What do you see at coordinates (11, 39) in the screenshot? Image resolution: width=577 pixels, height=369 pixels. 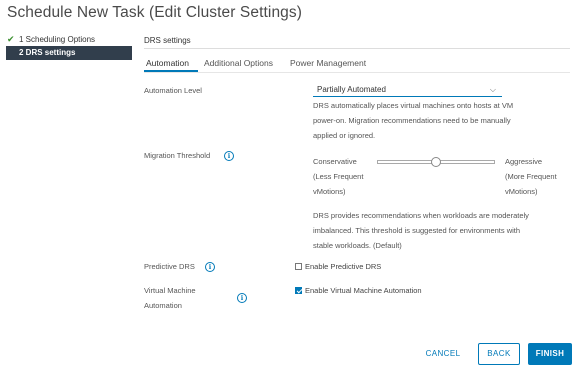 I see `check-icon: ✔` at bounding box center [11, 39].